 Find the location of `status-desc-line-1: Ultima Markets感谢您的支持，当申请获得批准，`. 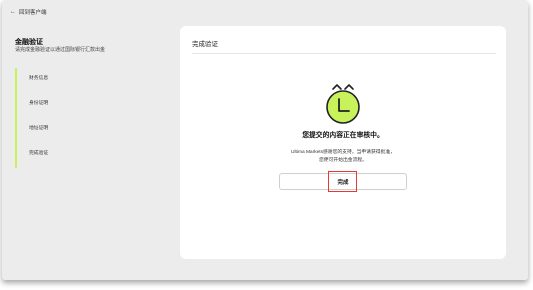

status-desc-line-1: Ultima Markets感谢您的支持，当申请获得批准， is located at coordinates (343, 152).